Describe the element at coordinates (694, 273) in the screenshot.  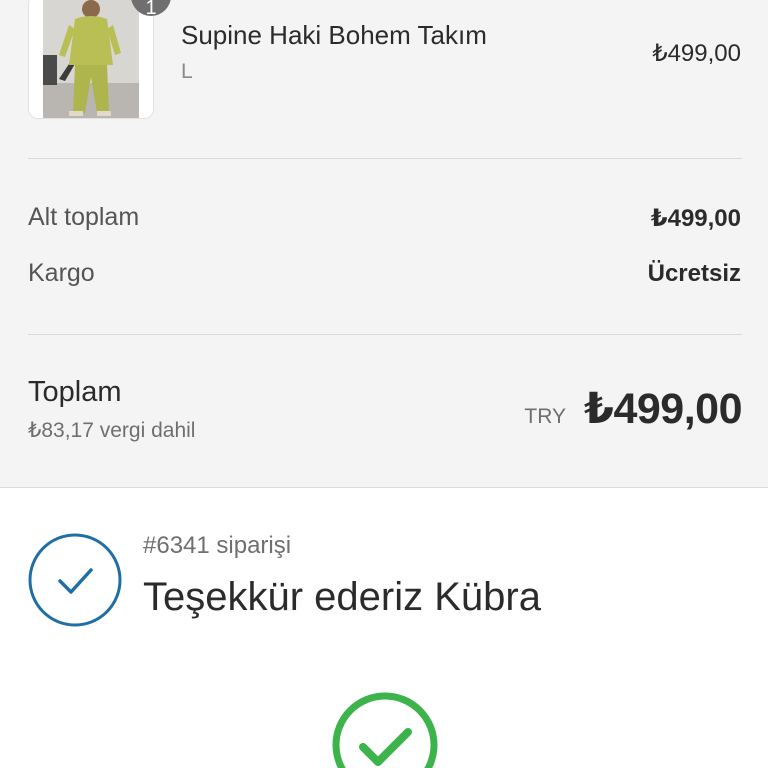
I see `shipping-value: Ücretsiz` at that location.